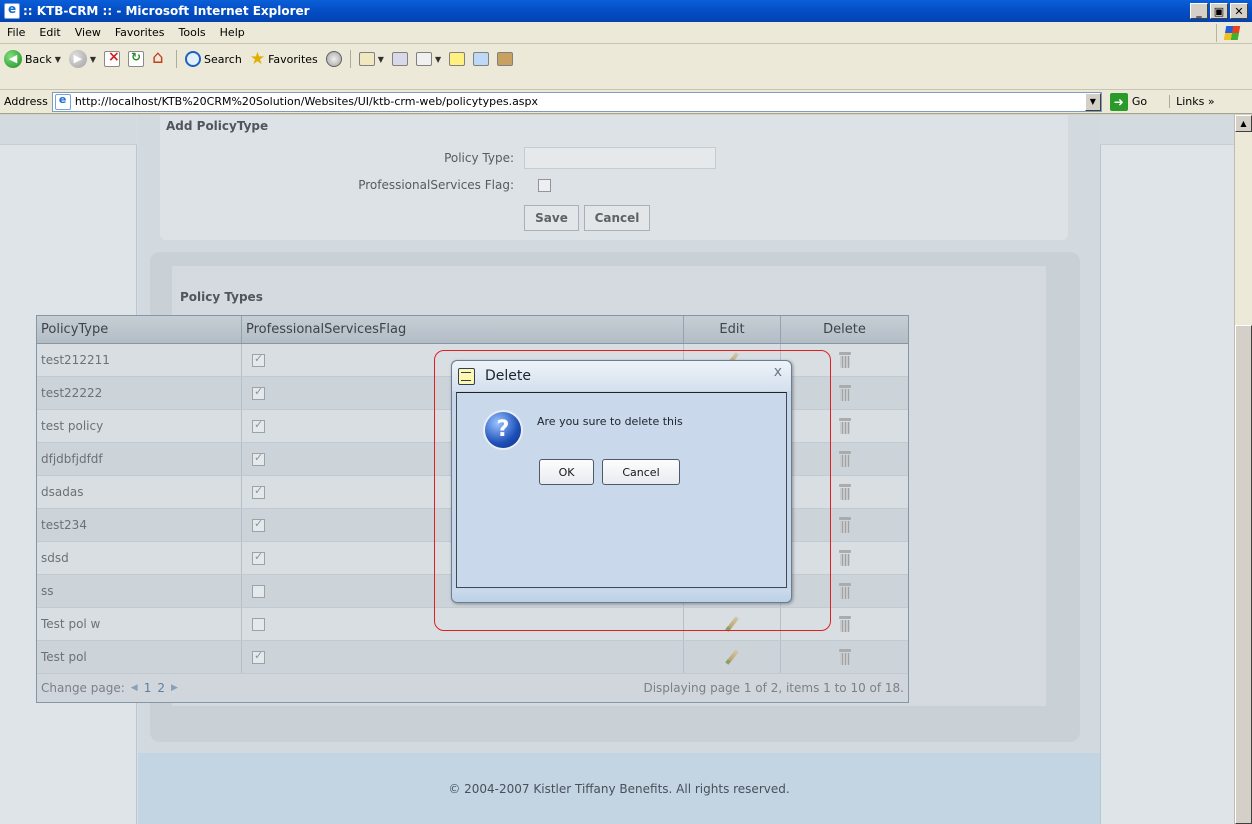 The height and width of the screenshot is (824, 1252). What do you see at coordinates (610, 421) in the screenshot?
I see `dialog-message: Are you sure to delete this` at bounding box center [610, 421].